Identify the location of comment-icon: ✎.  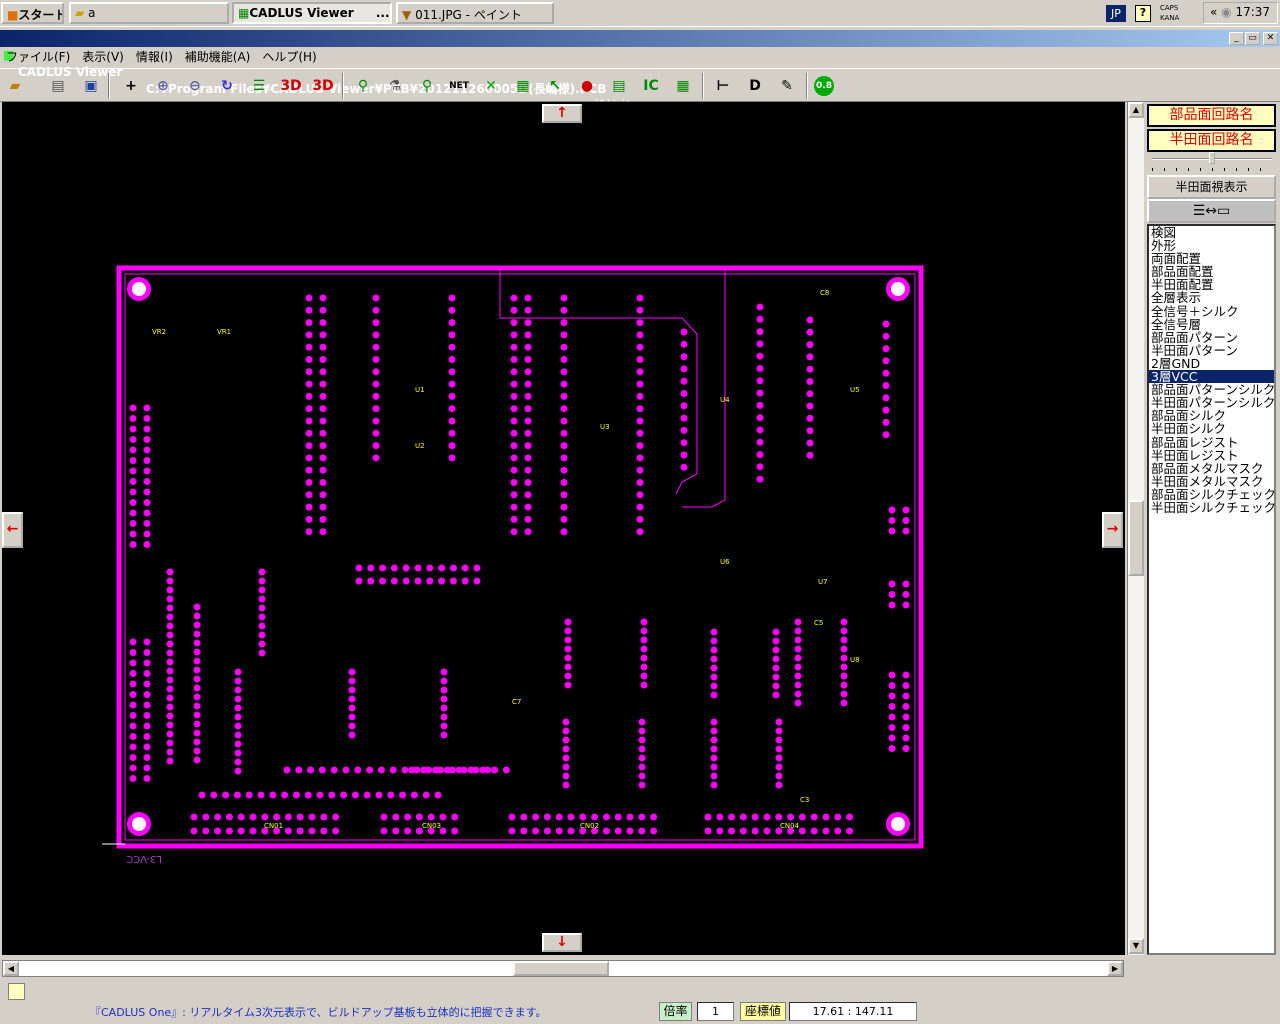
(787, 86).